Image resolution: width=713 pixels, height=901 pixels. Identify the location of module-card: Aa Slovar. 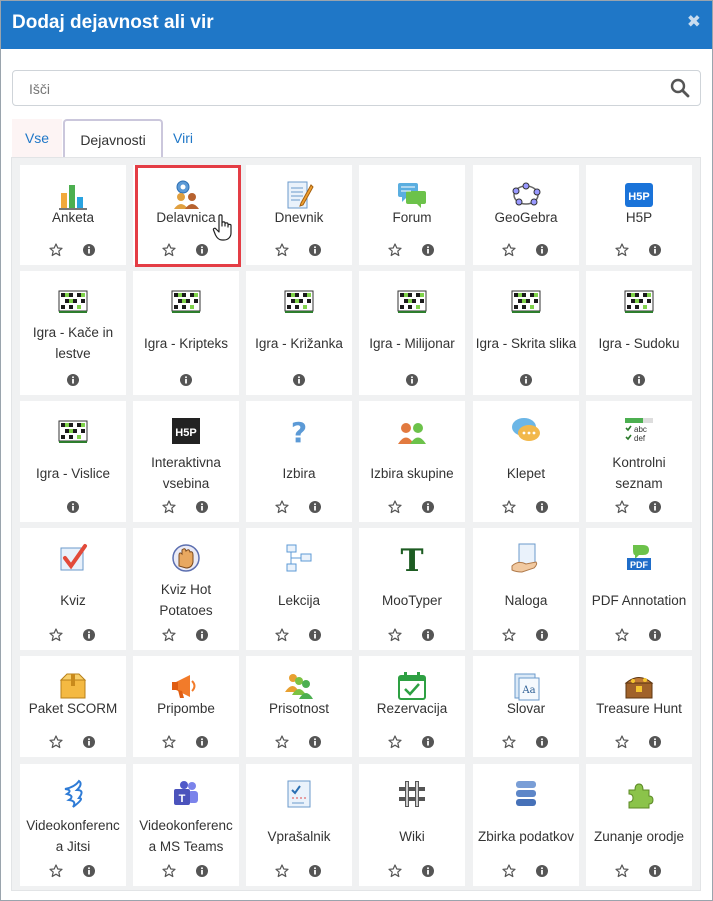
(526, 706).